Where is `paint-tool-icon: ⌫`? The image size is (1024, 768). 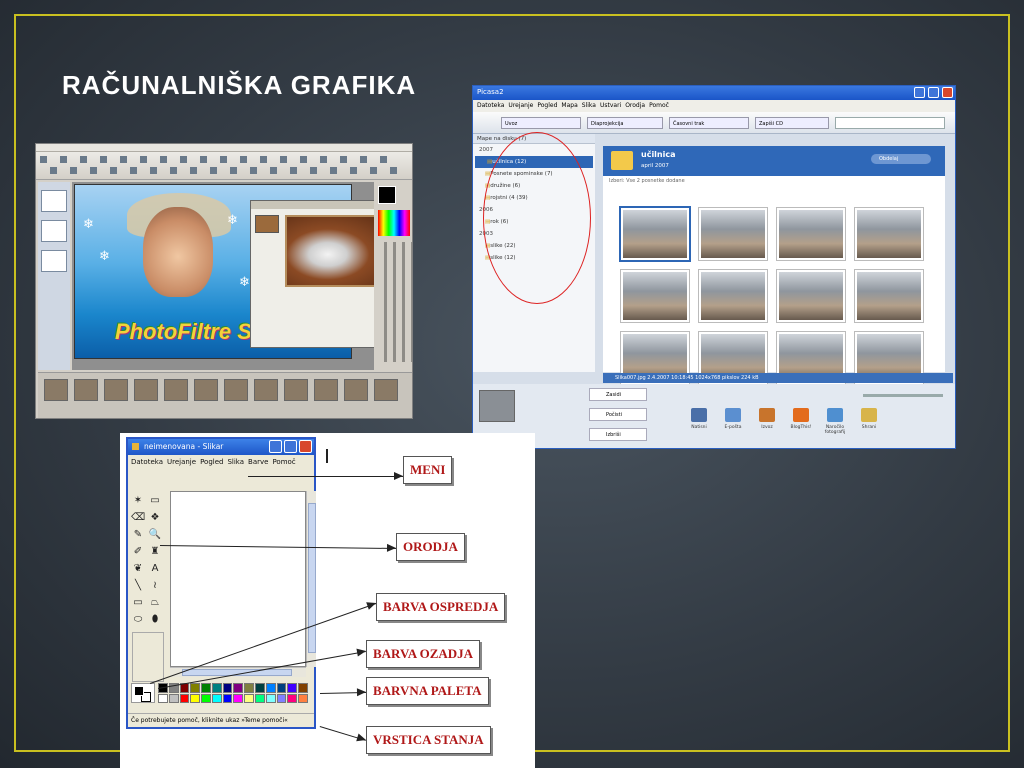
paint-tool-icon: ⌫ is located at coordinates (138, 518).